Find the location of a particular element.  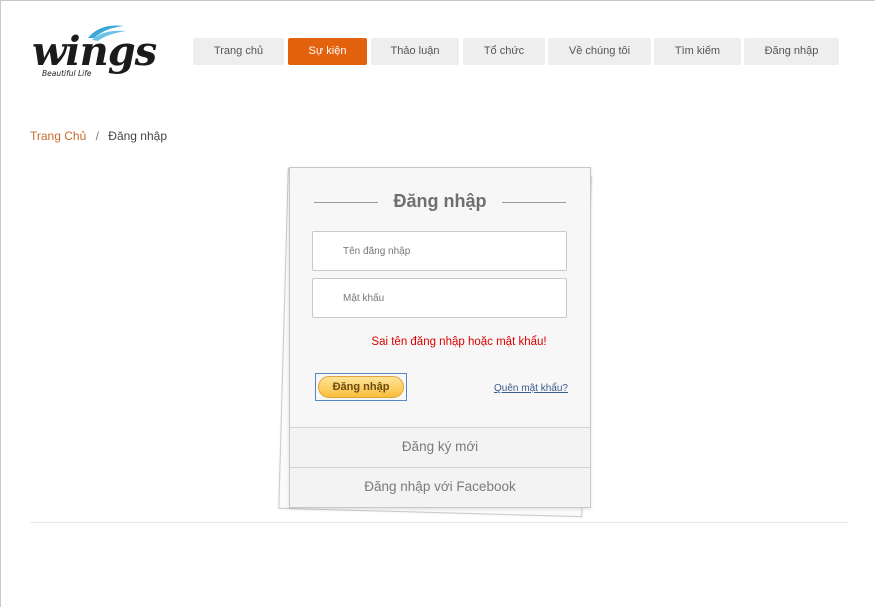

password-input is located at coordinates (439, 298).